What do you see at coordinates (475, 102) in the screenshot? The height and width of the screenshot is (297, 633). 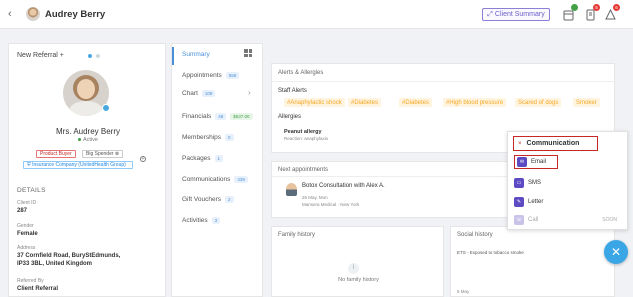 I see `alert-tag: #High blood pressure` at bounding box center [475, 102].